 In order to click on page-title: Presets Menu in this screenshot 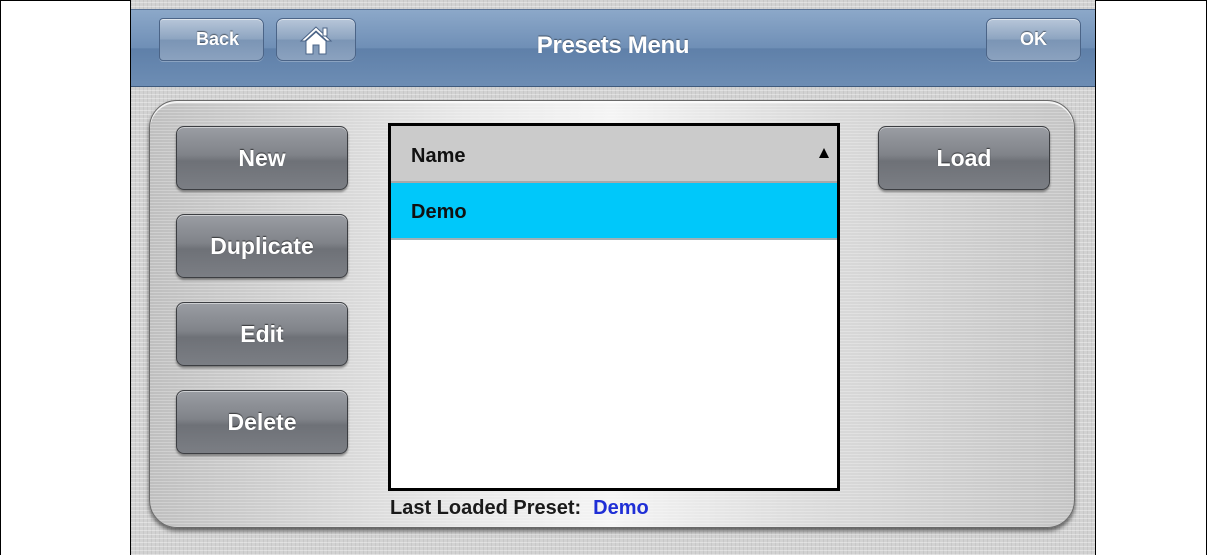, I will do `click(613, 45)`.